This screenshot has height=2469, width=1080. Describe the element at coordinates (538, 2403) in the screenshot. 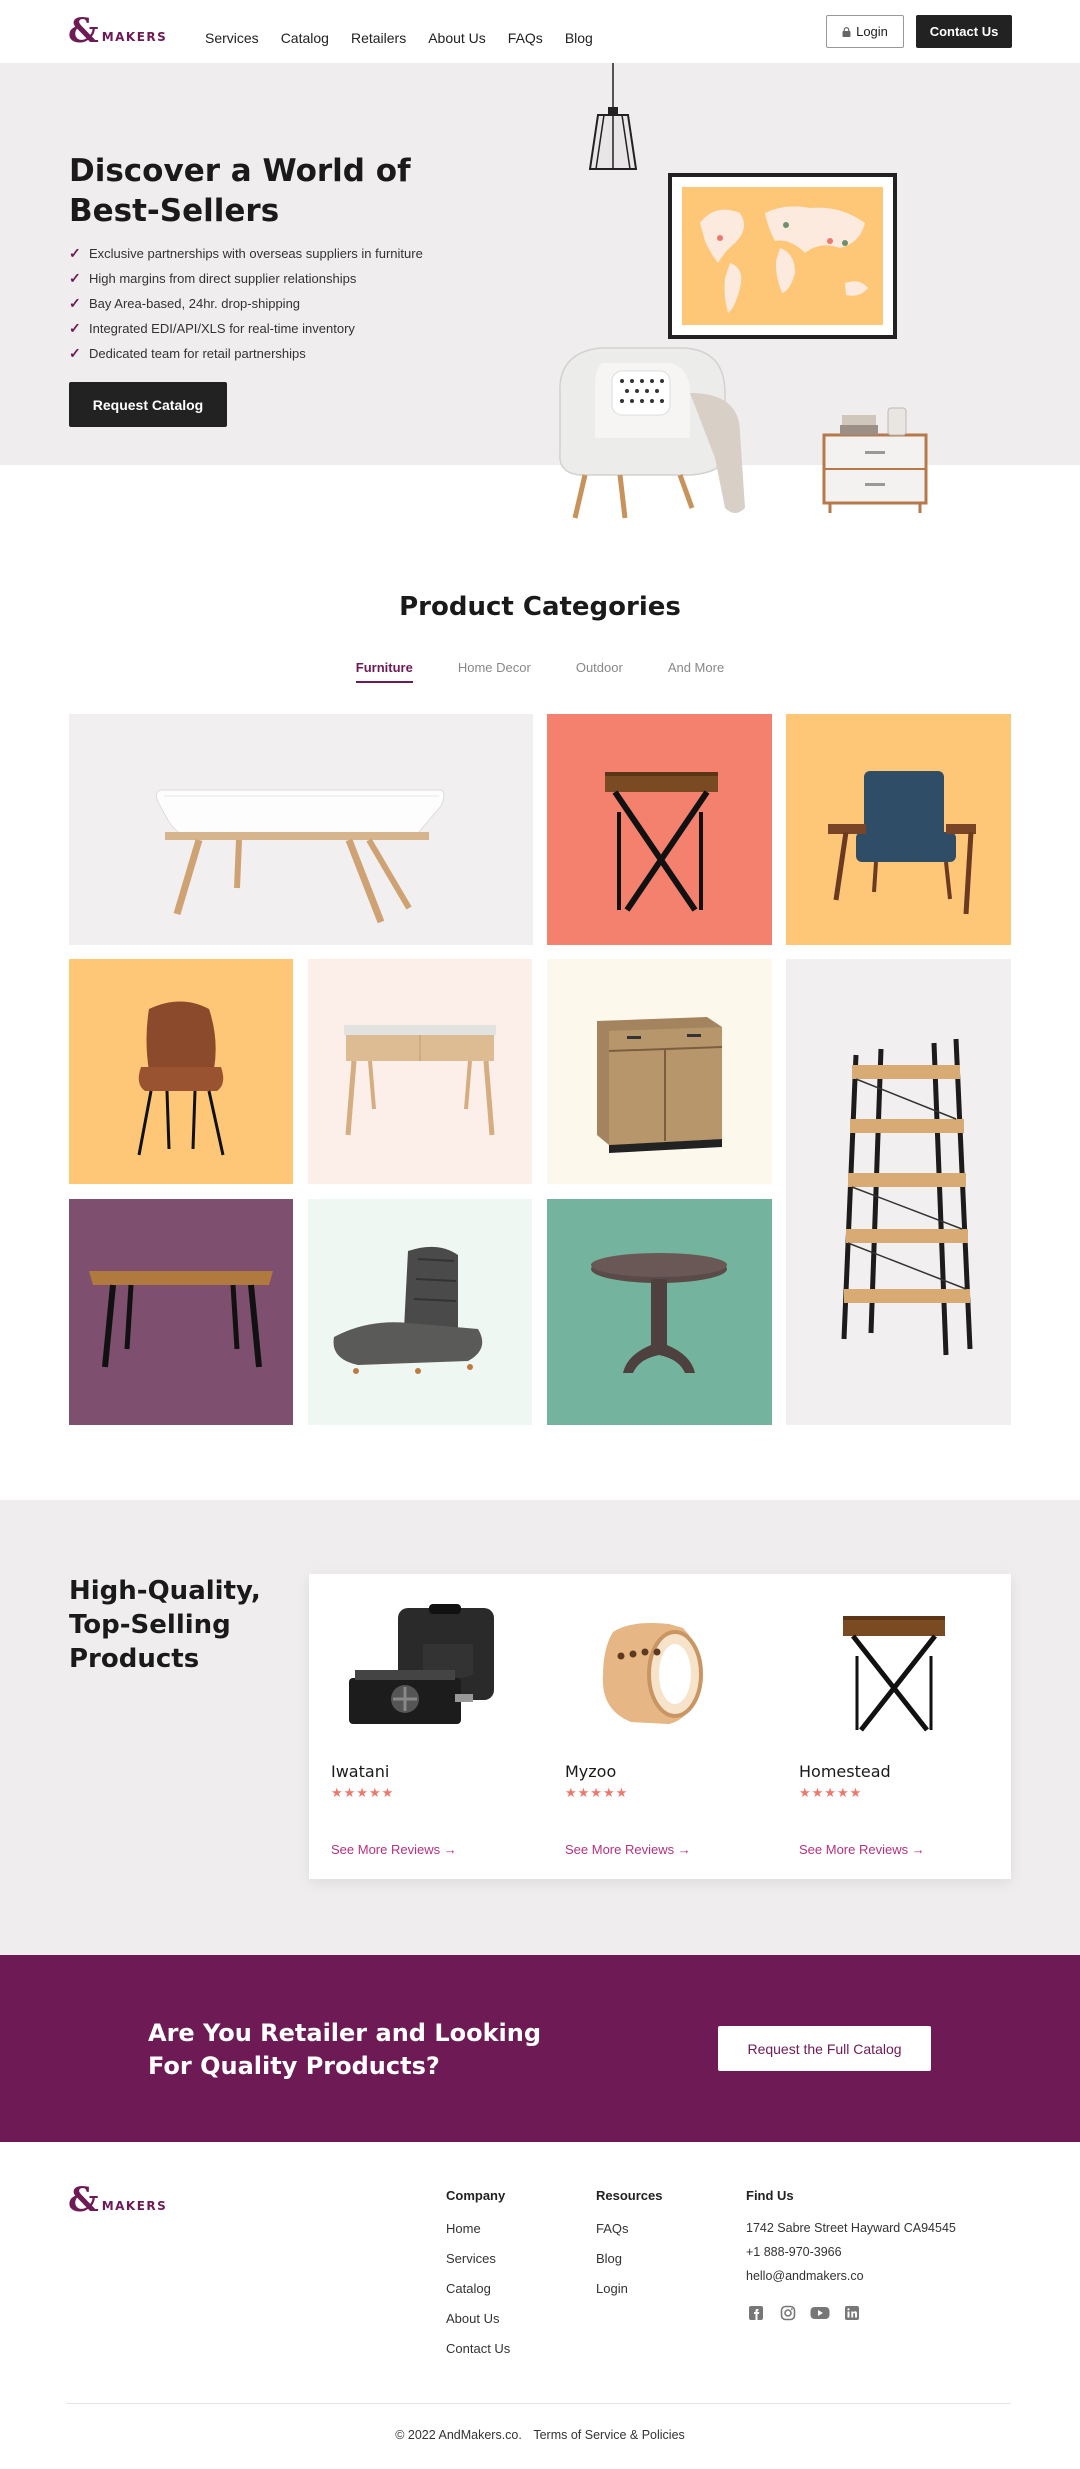

I see `footer-divider` at that location.